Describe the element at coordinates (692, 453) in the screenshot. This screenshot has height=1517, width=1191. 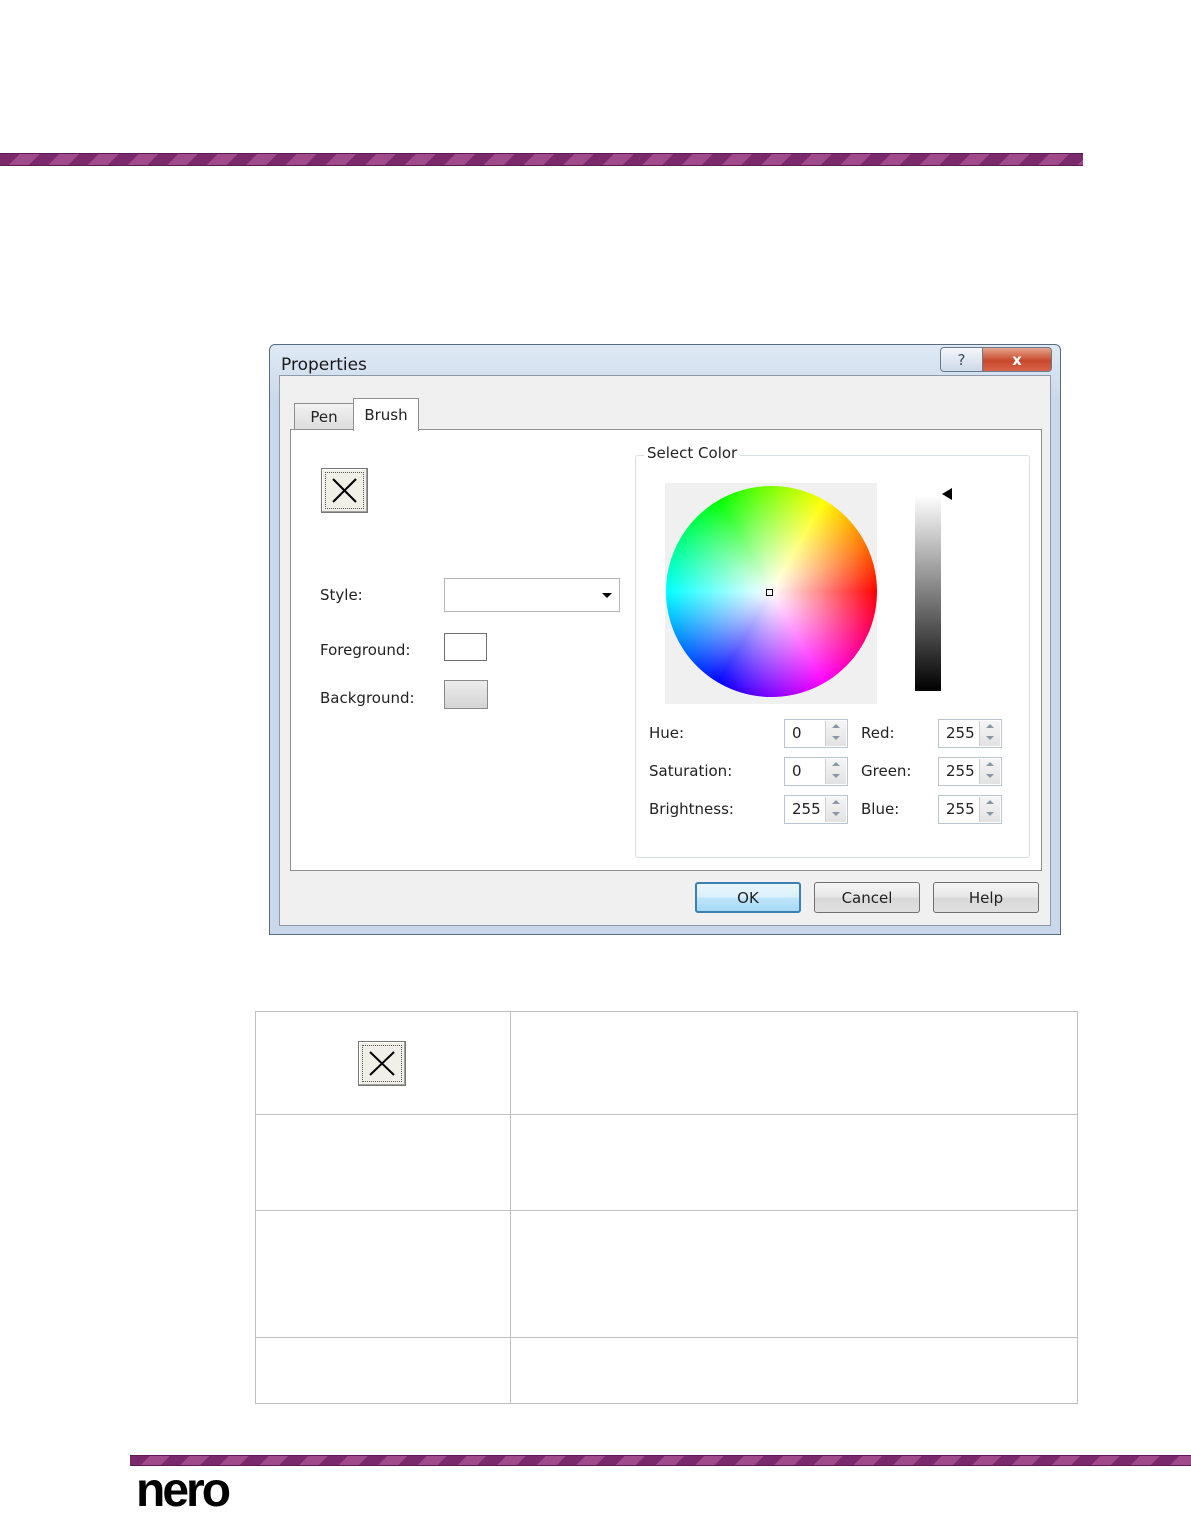
I see `select-color-label: Select Color` at that location.